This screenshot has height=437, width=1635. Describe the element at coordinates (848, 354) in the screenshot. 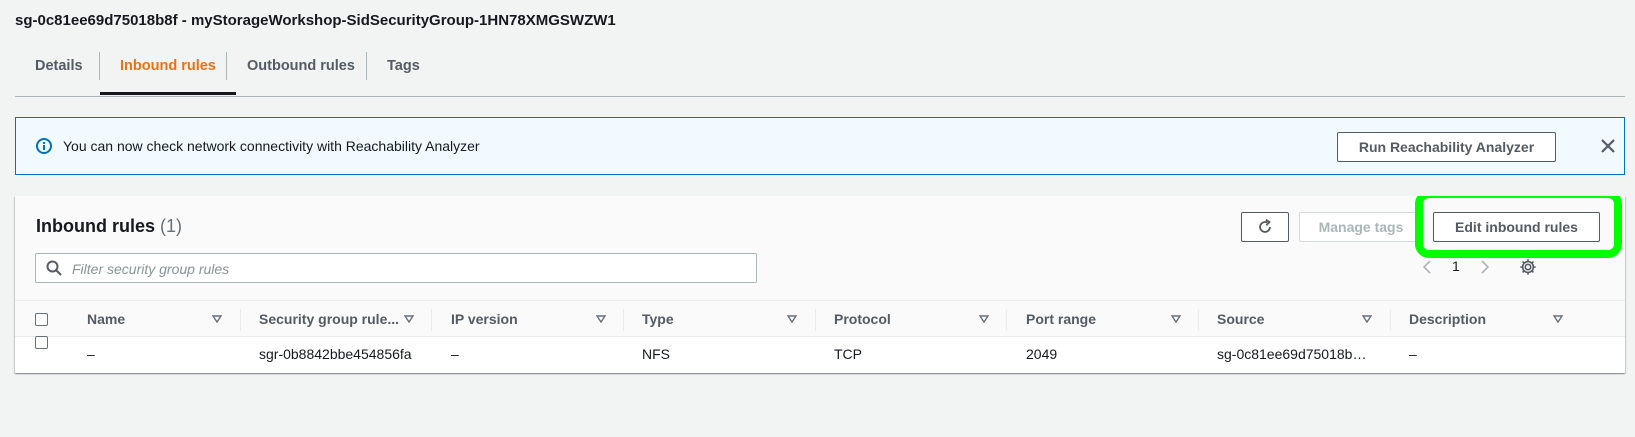

I see `cell-protocol: TCP` at that location.